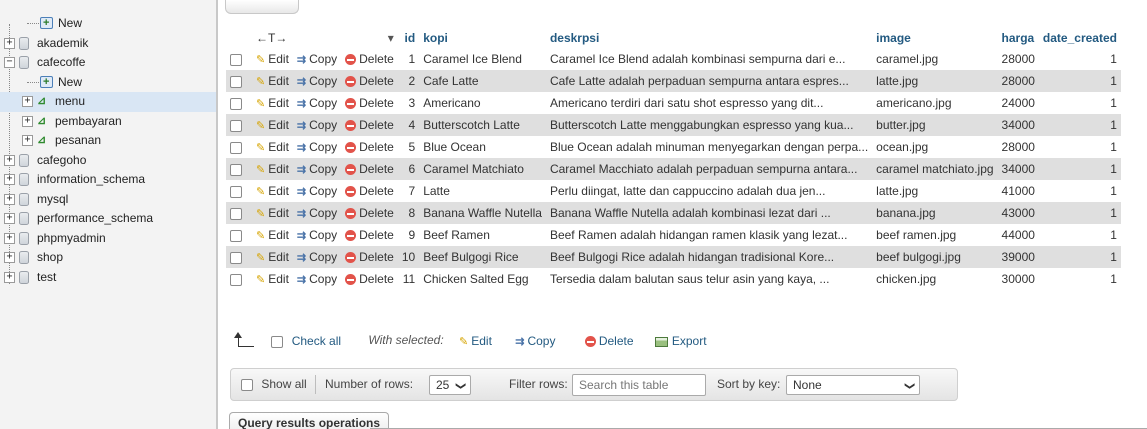  I want to click on sidebar-item-phpmyadmin: + phpmyadmin, so click(108, 239).